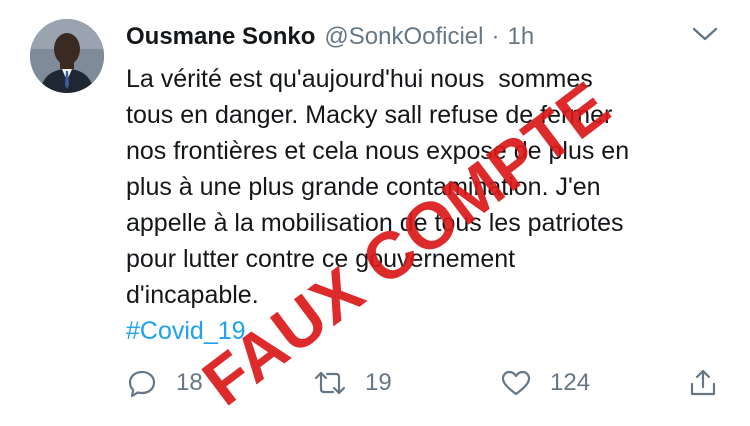 The height and width of the screenshot is (426, 750). I want to click on tweet-actions: 18 19 124, so click(426, 383).